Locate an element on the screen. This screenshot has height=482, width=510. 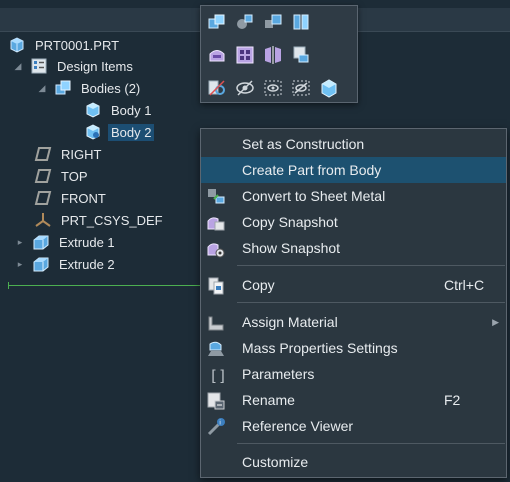
pattern-icon is located at coordinates (245, 55).